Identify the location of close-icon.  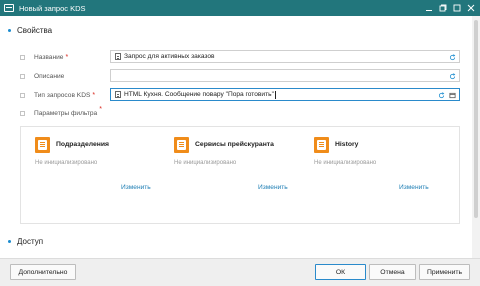
(471, 8).